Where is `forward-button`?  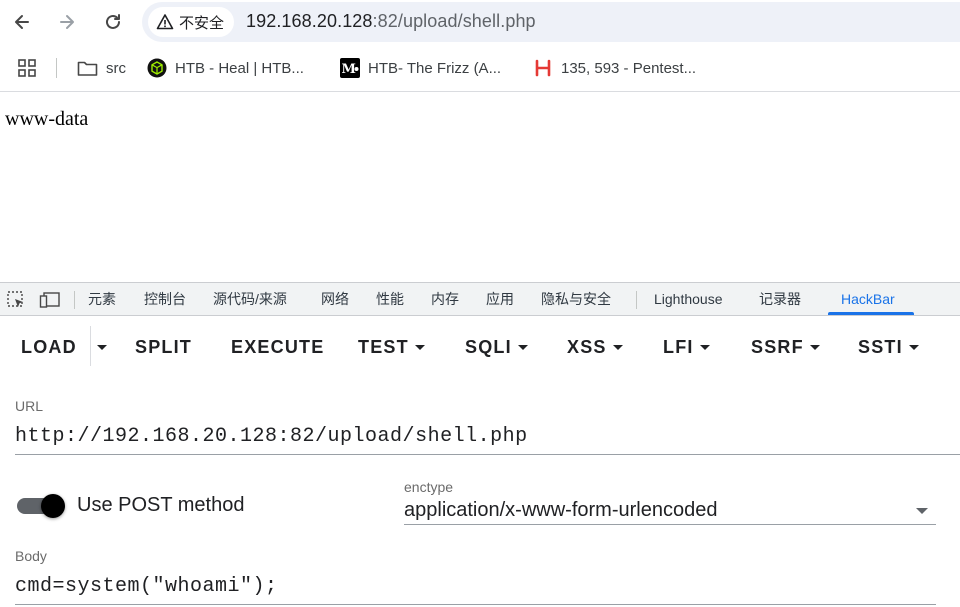 forward-button is located at coordinates (67, 22).